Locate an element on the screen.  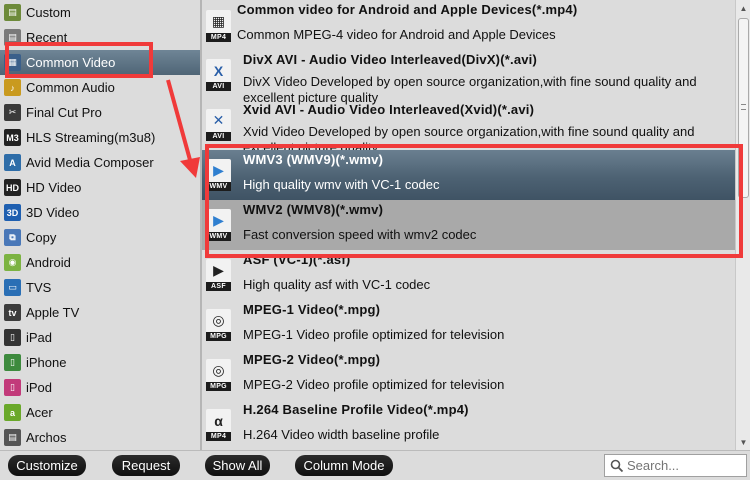
scroll-down-arrow-icon: ▼ is located at coordinates (743, 442).